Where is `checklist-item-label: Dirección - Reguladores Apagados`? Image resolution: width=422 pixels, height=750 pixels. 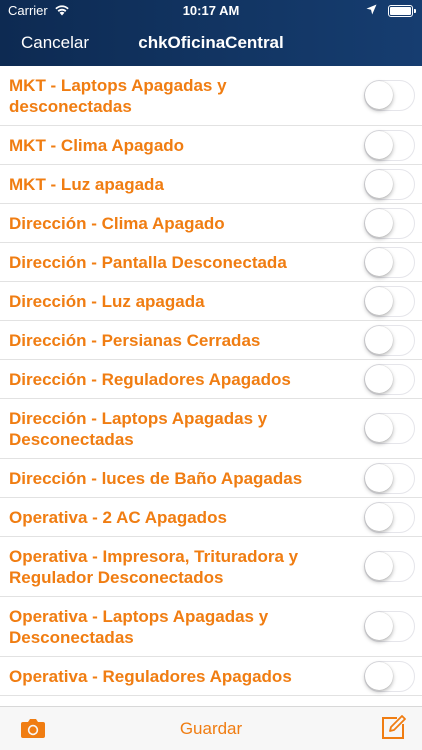 checklist-item-label: Dirección - Reguladores Apagados is located at coordinates (150, 379).